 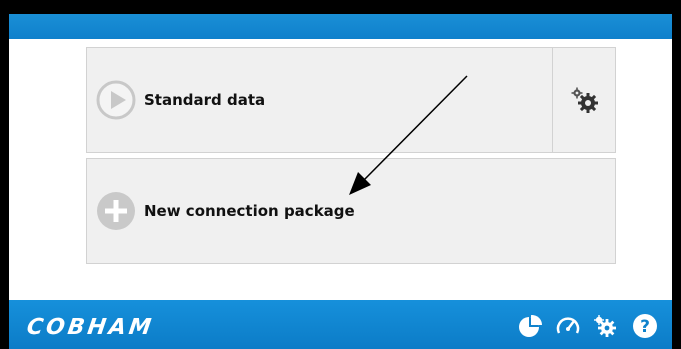 I want to click on speedometer-icon, so click(x=568, y=326).